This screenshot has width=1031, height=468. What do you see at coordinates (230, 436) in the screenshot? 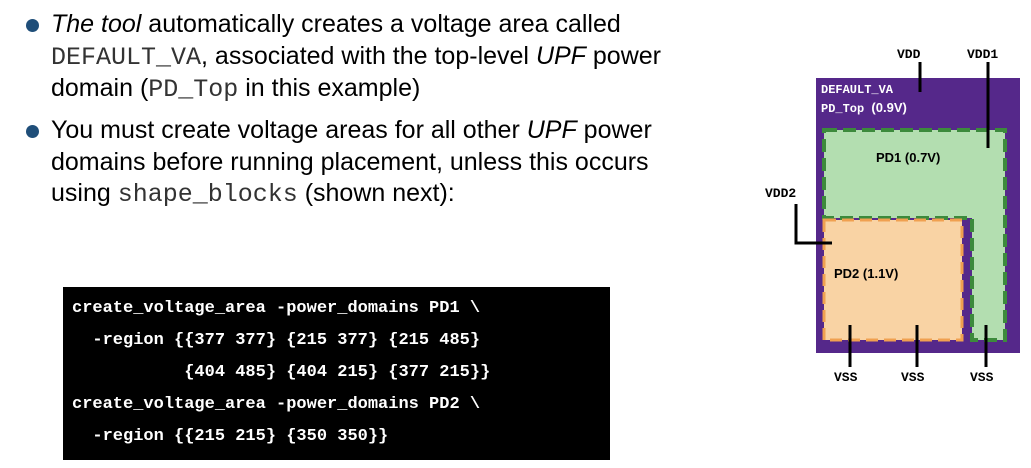
I see `code-line-5: -region {{215 215} {350 350}}` at bounding box center [230, 436].